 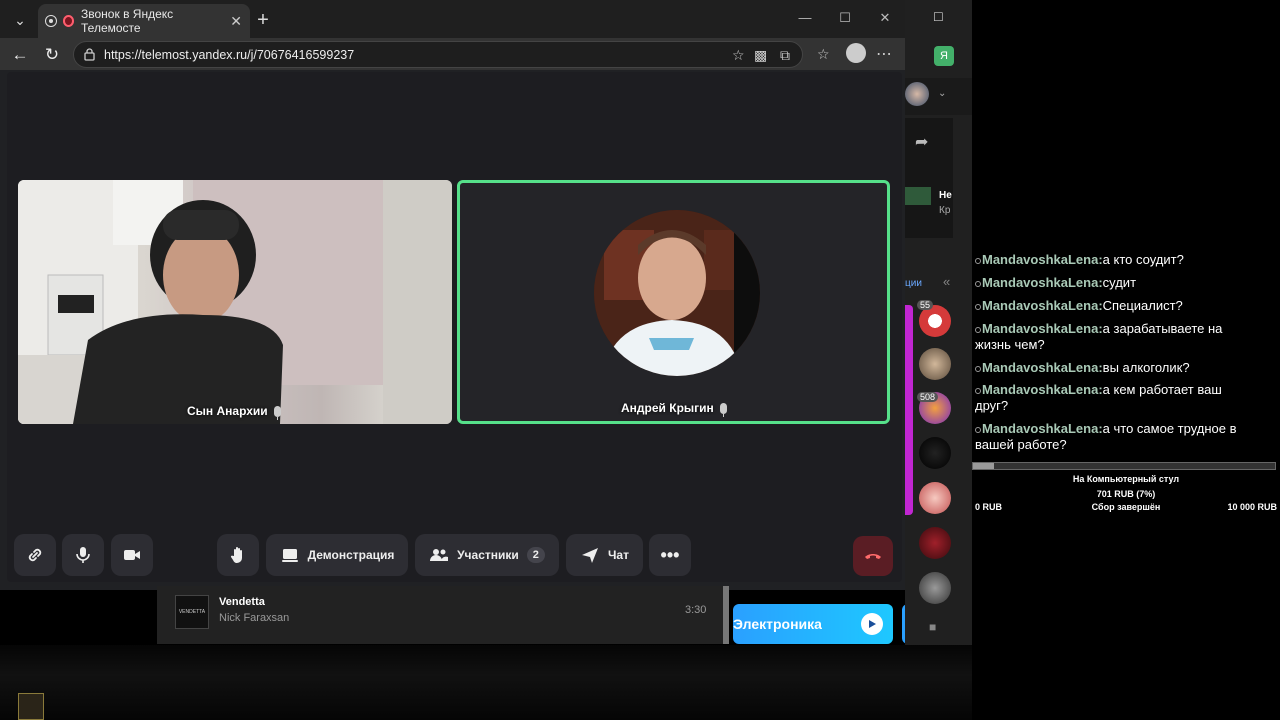 I want to click on strip-partial-title: Не, so click(x=945, y=195).